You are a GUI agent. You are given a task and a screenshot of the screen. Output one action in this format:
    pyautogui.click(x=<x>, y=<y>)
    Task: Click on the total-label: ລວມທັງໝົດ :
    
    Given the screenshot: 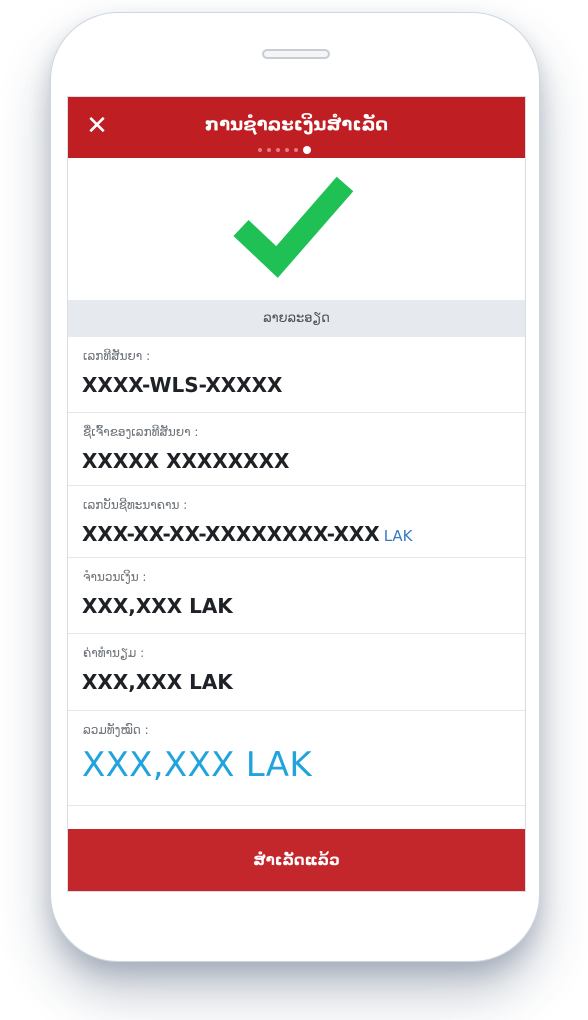 What is the action you would take?
    pyautogui.click(x=116, y=730)
    